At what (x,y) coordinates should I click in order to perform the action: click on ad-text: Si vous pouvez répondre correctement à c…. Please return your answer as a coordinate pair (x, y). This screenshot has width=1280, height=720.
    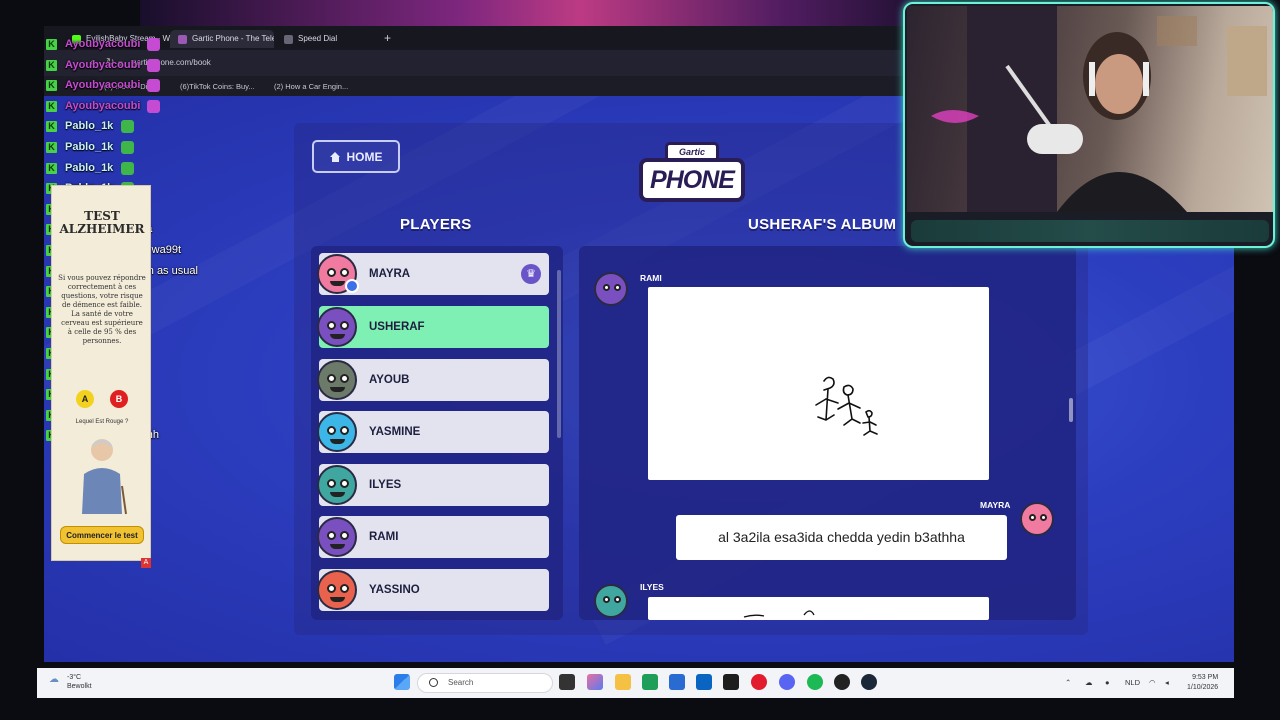
    Looking at the image, I should click on (102, 309).